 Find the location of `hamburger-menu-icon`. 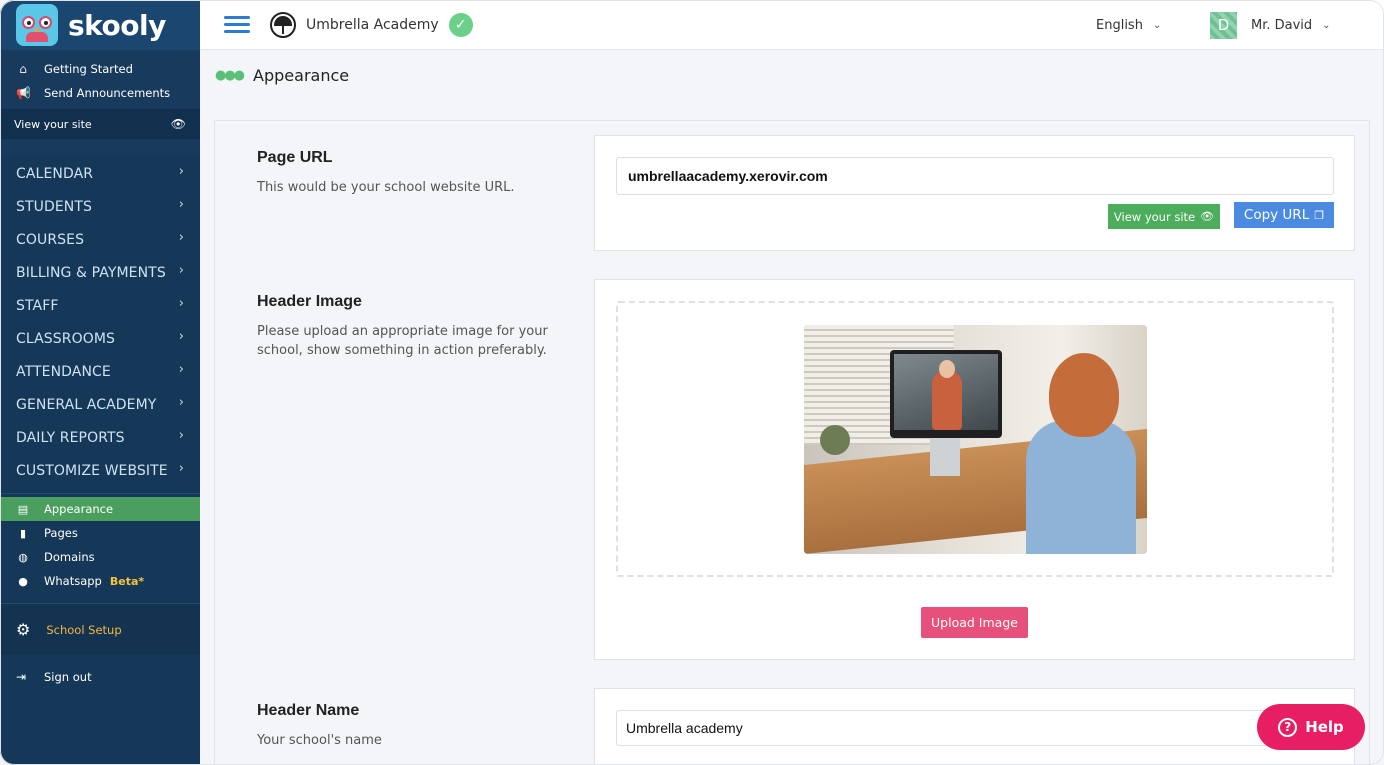

hamburger-menu-icon is located at coordinates (237, 24).